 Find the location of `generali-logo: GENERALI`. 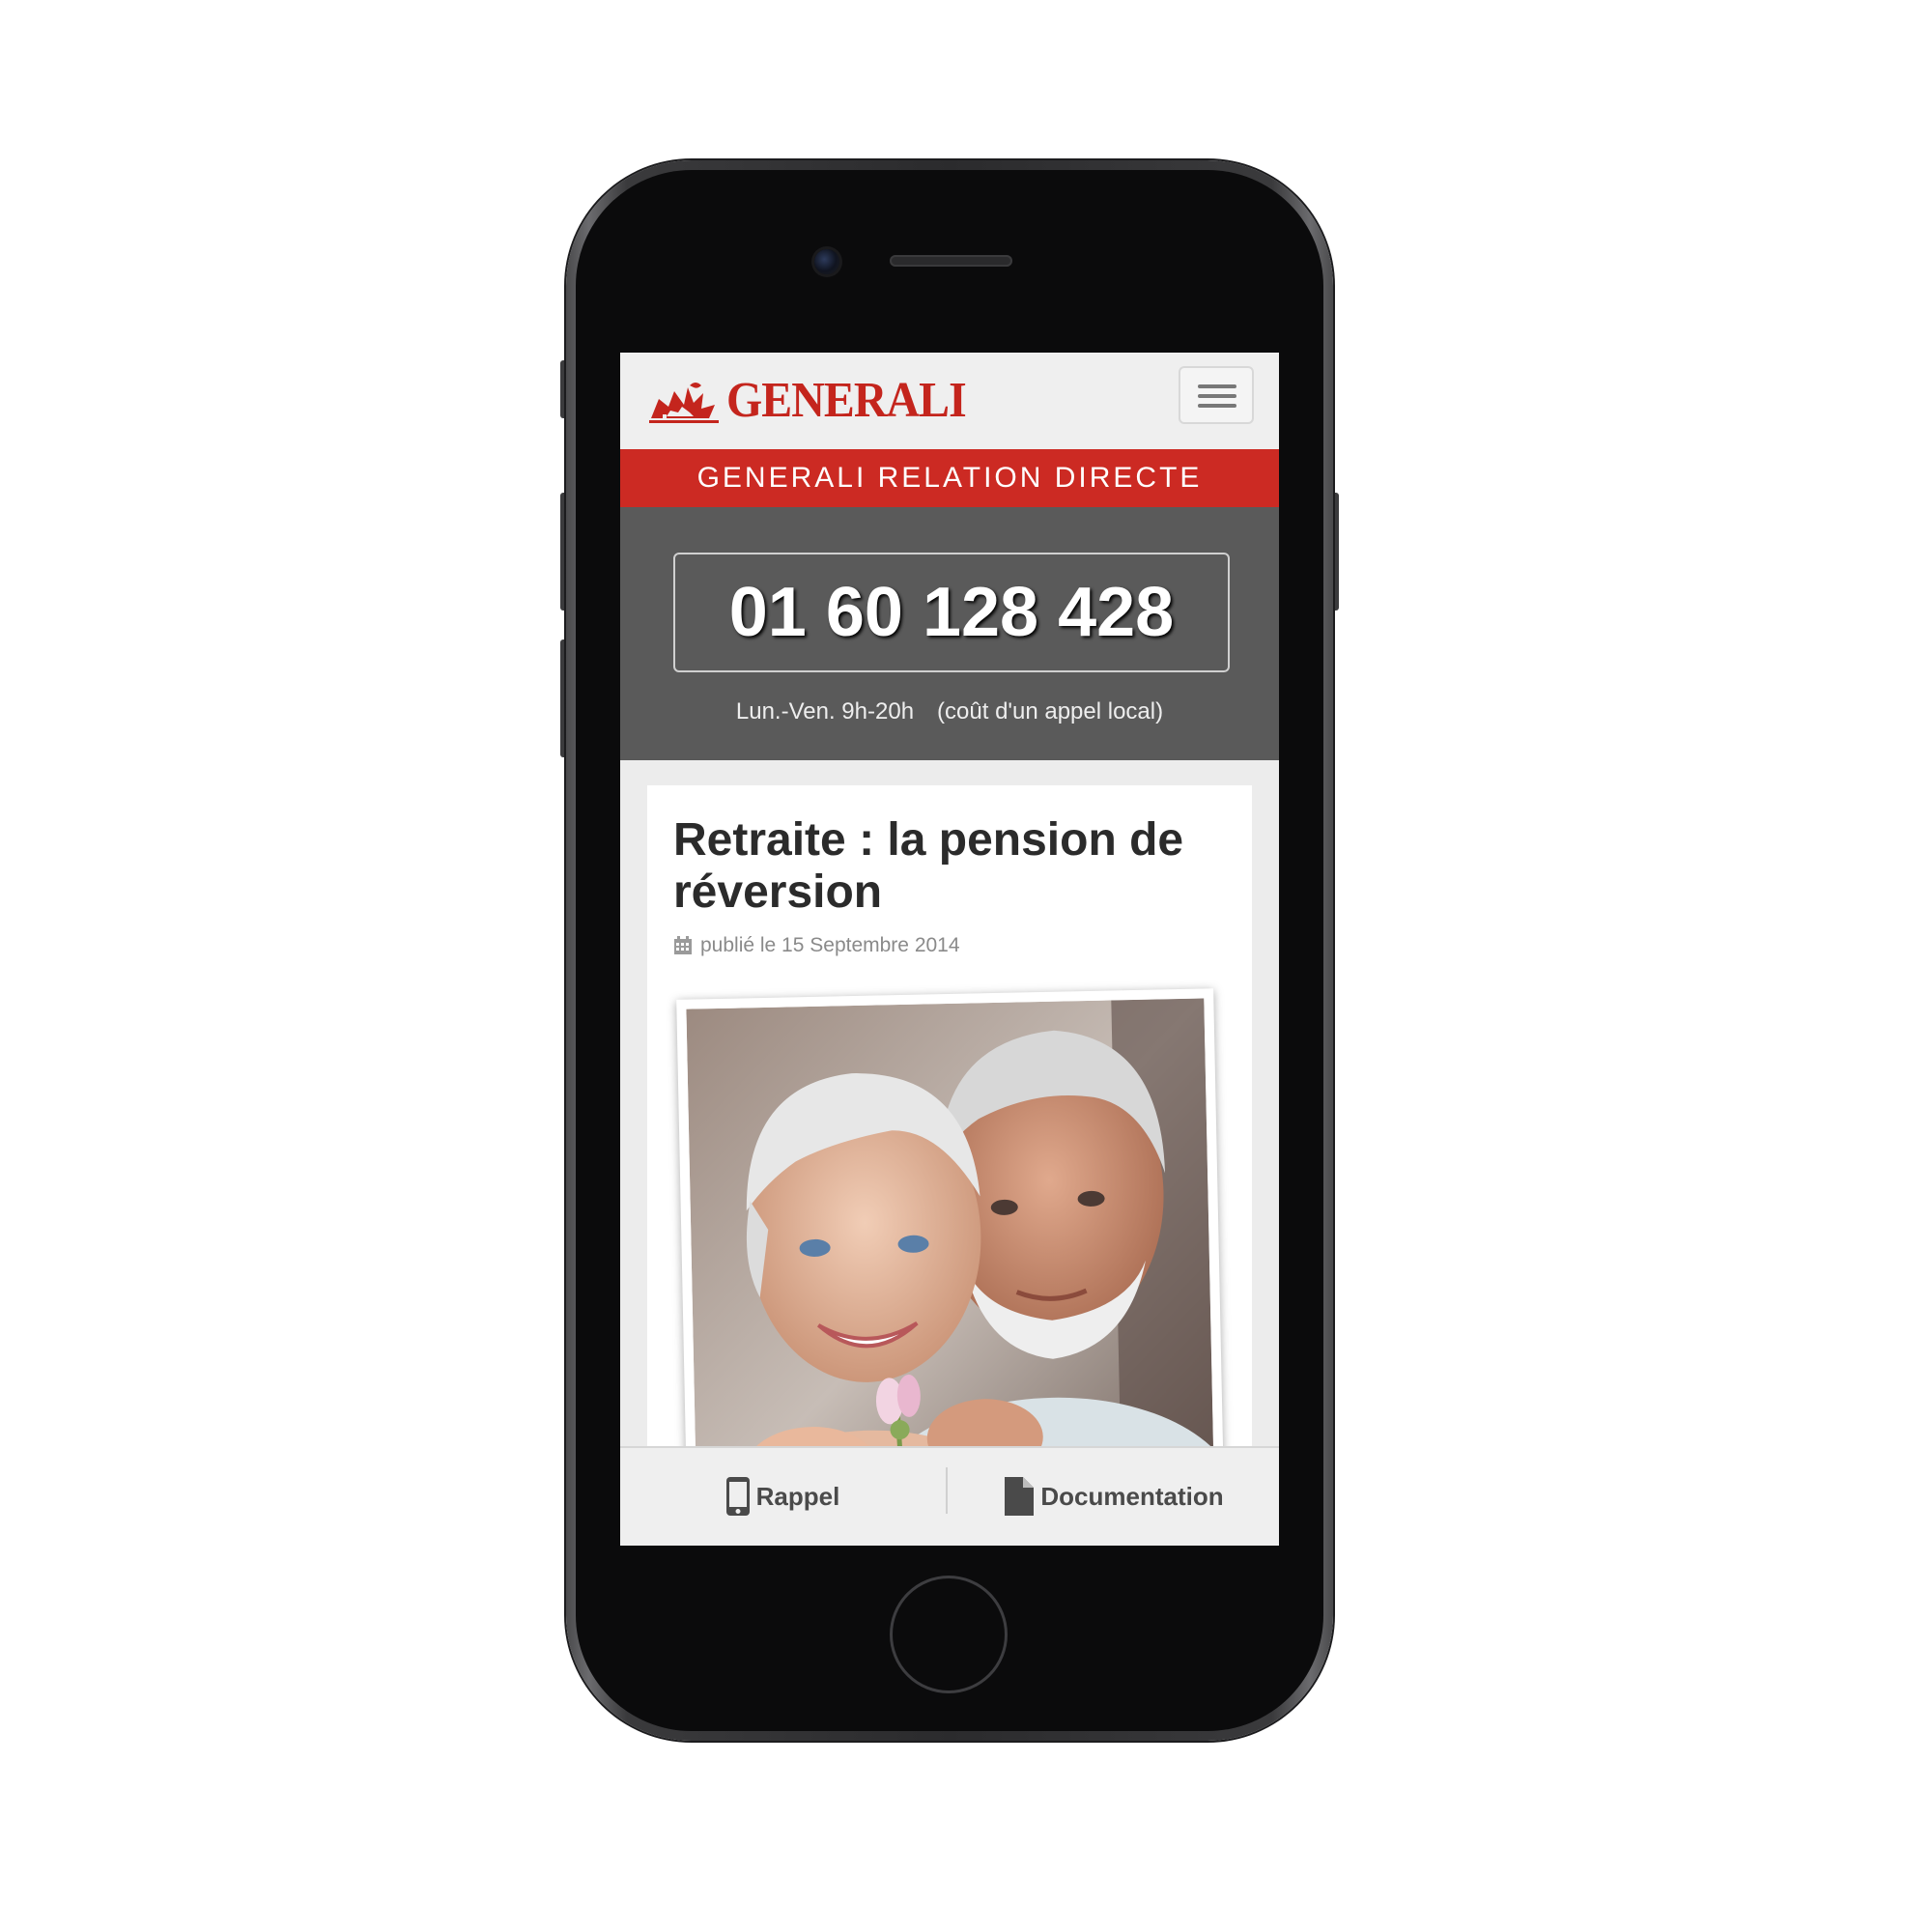

generali-logo: GENERALI is located at coordinates (815, 401).